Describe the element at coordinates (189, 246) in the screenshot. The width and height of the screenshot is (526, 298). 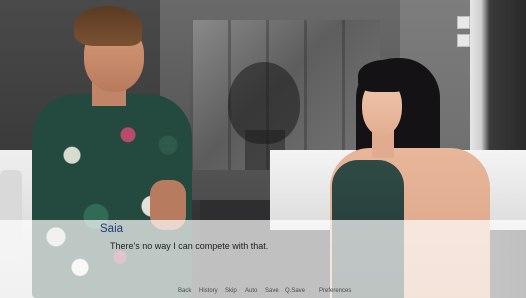
I see `dialogue-text: There's no way I can compete with that.` at that location.